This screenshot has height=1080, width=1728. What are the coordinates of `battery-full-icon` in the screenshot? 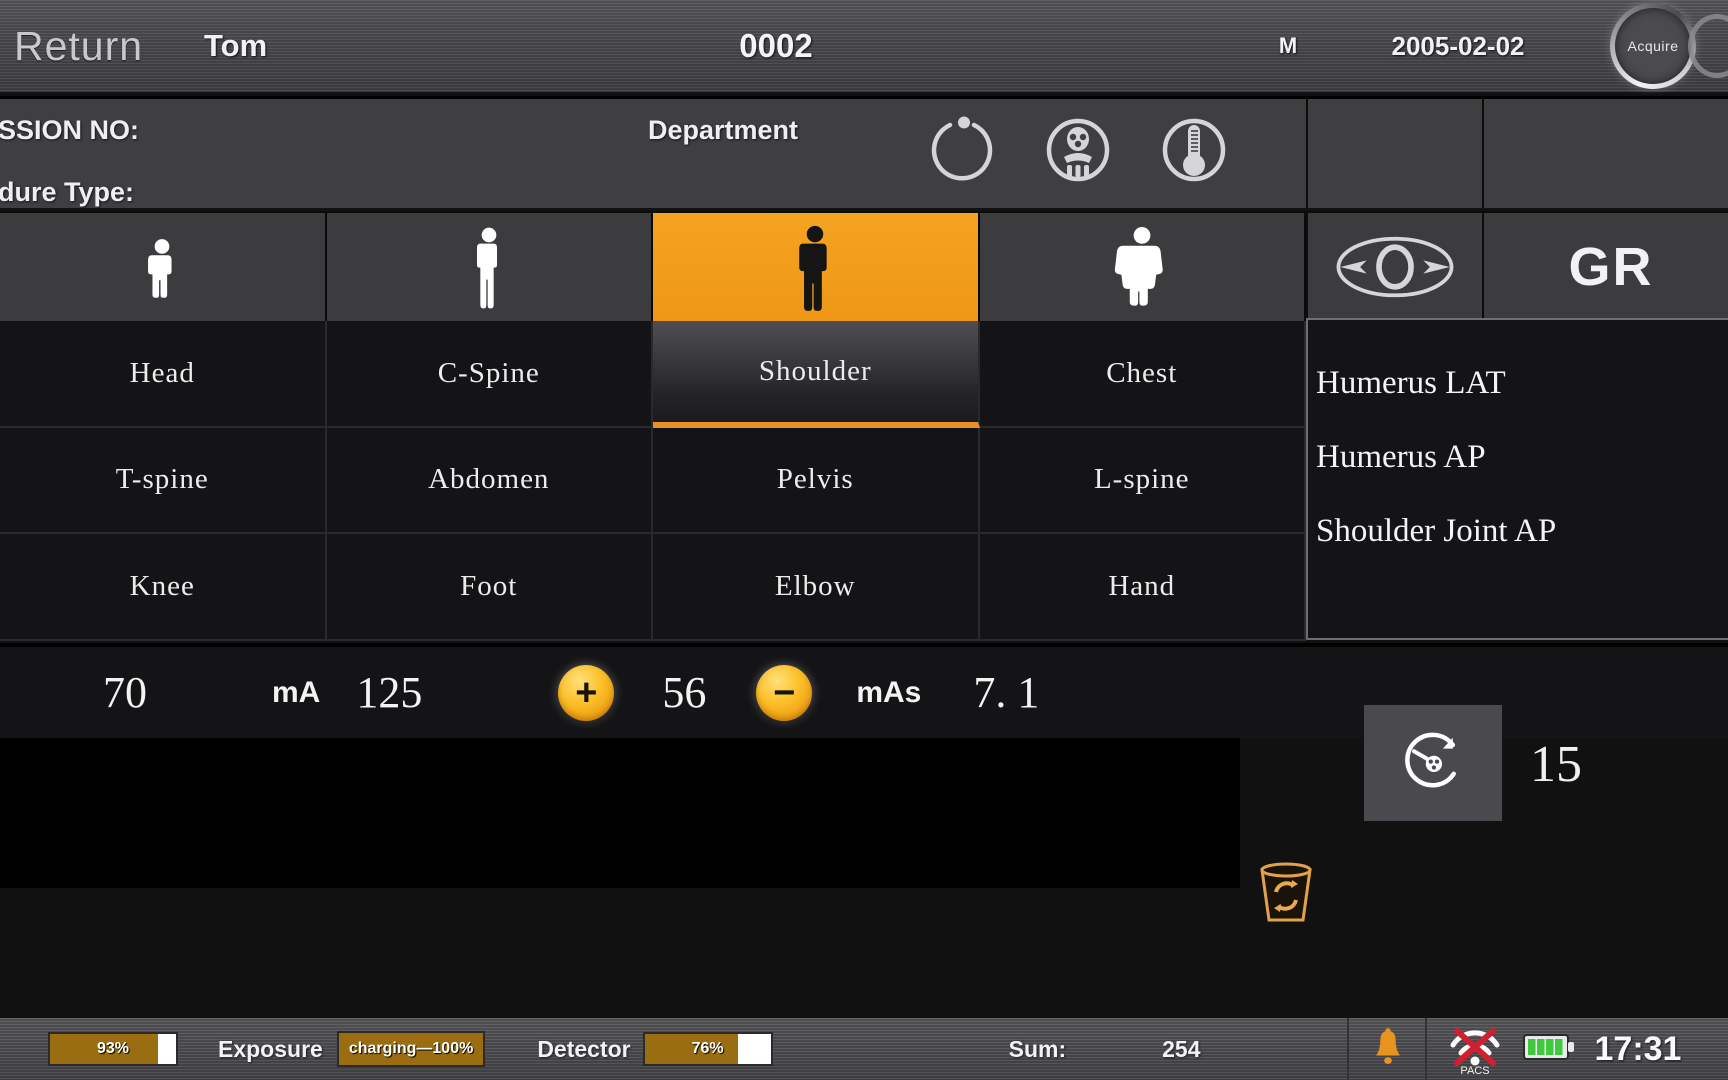 It's located at (1548, 1049).